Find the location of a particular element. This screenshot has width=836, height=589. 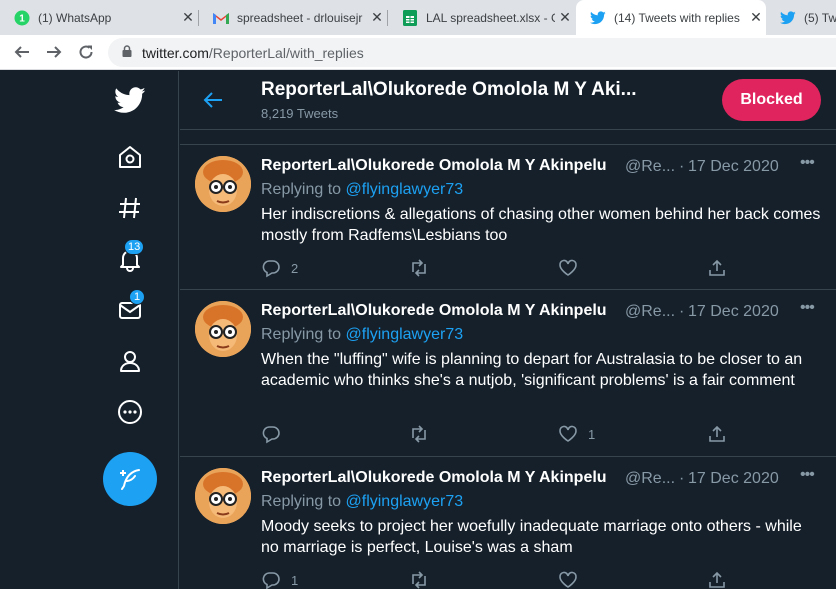

lock-icon is located at coordinates (127, 53).